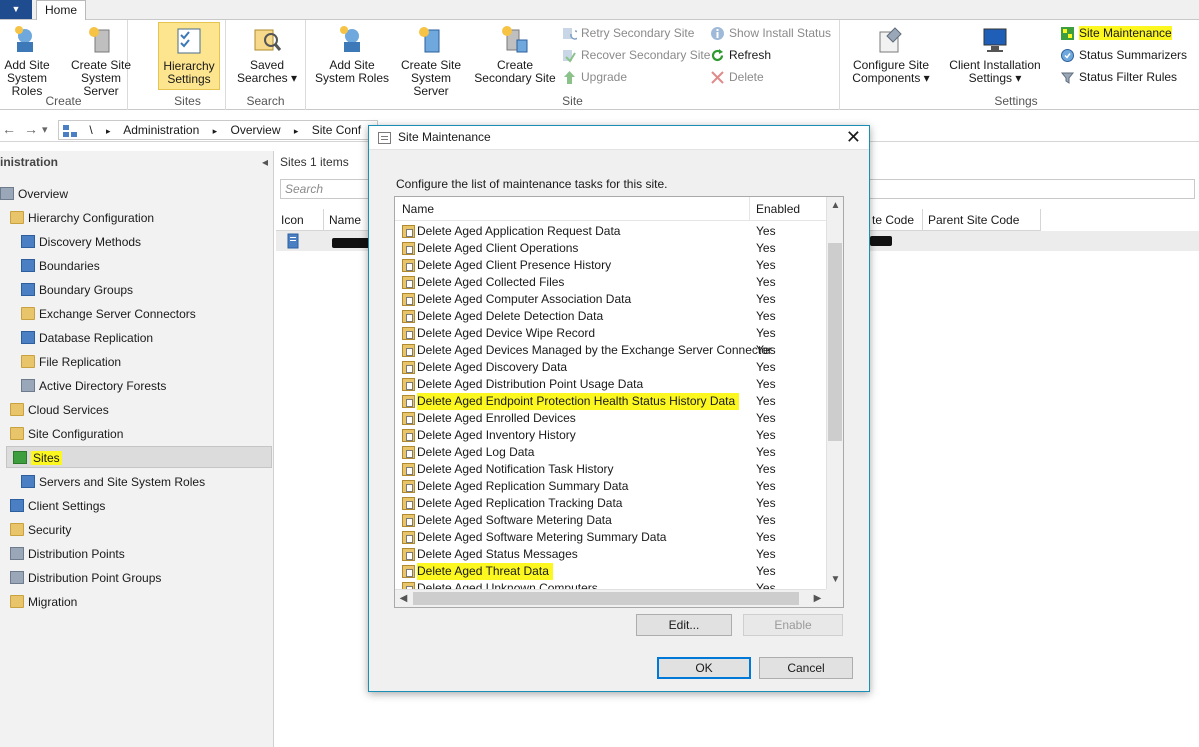  I want to click on list-item: Delete Aged Computer Association Data Yes, so click(610, 299).